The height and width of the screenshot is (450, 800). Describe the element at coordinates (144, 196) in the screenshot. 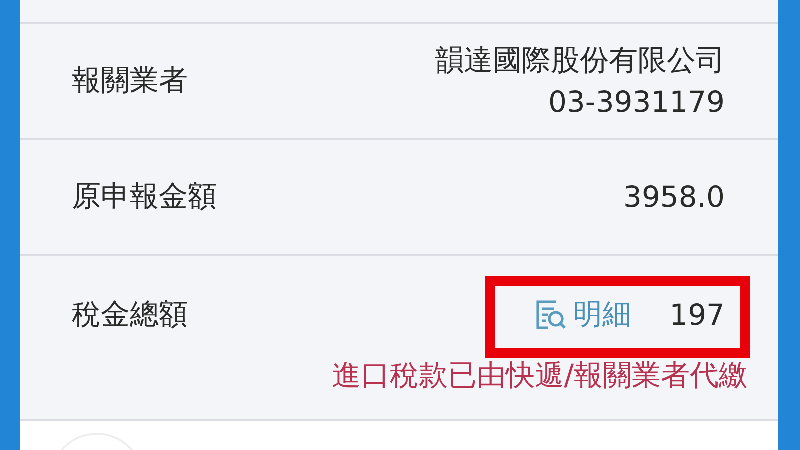

I see `field-label: 原申報金額` at that location.